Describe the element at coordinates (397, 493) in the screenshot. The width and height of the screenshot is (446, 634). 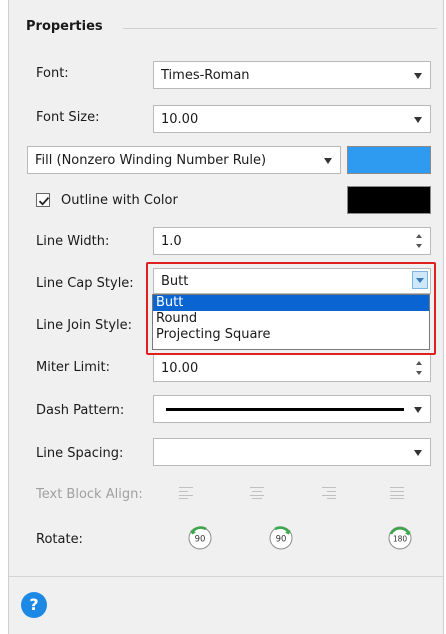
I see `align-justify-icon` at that location.